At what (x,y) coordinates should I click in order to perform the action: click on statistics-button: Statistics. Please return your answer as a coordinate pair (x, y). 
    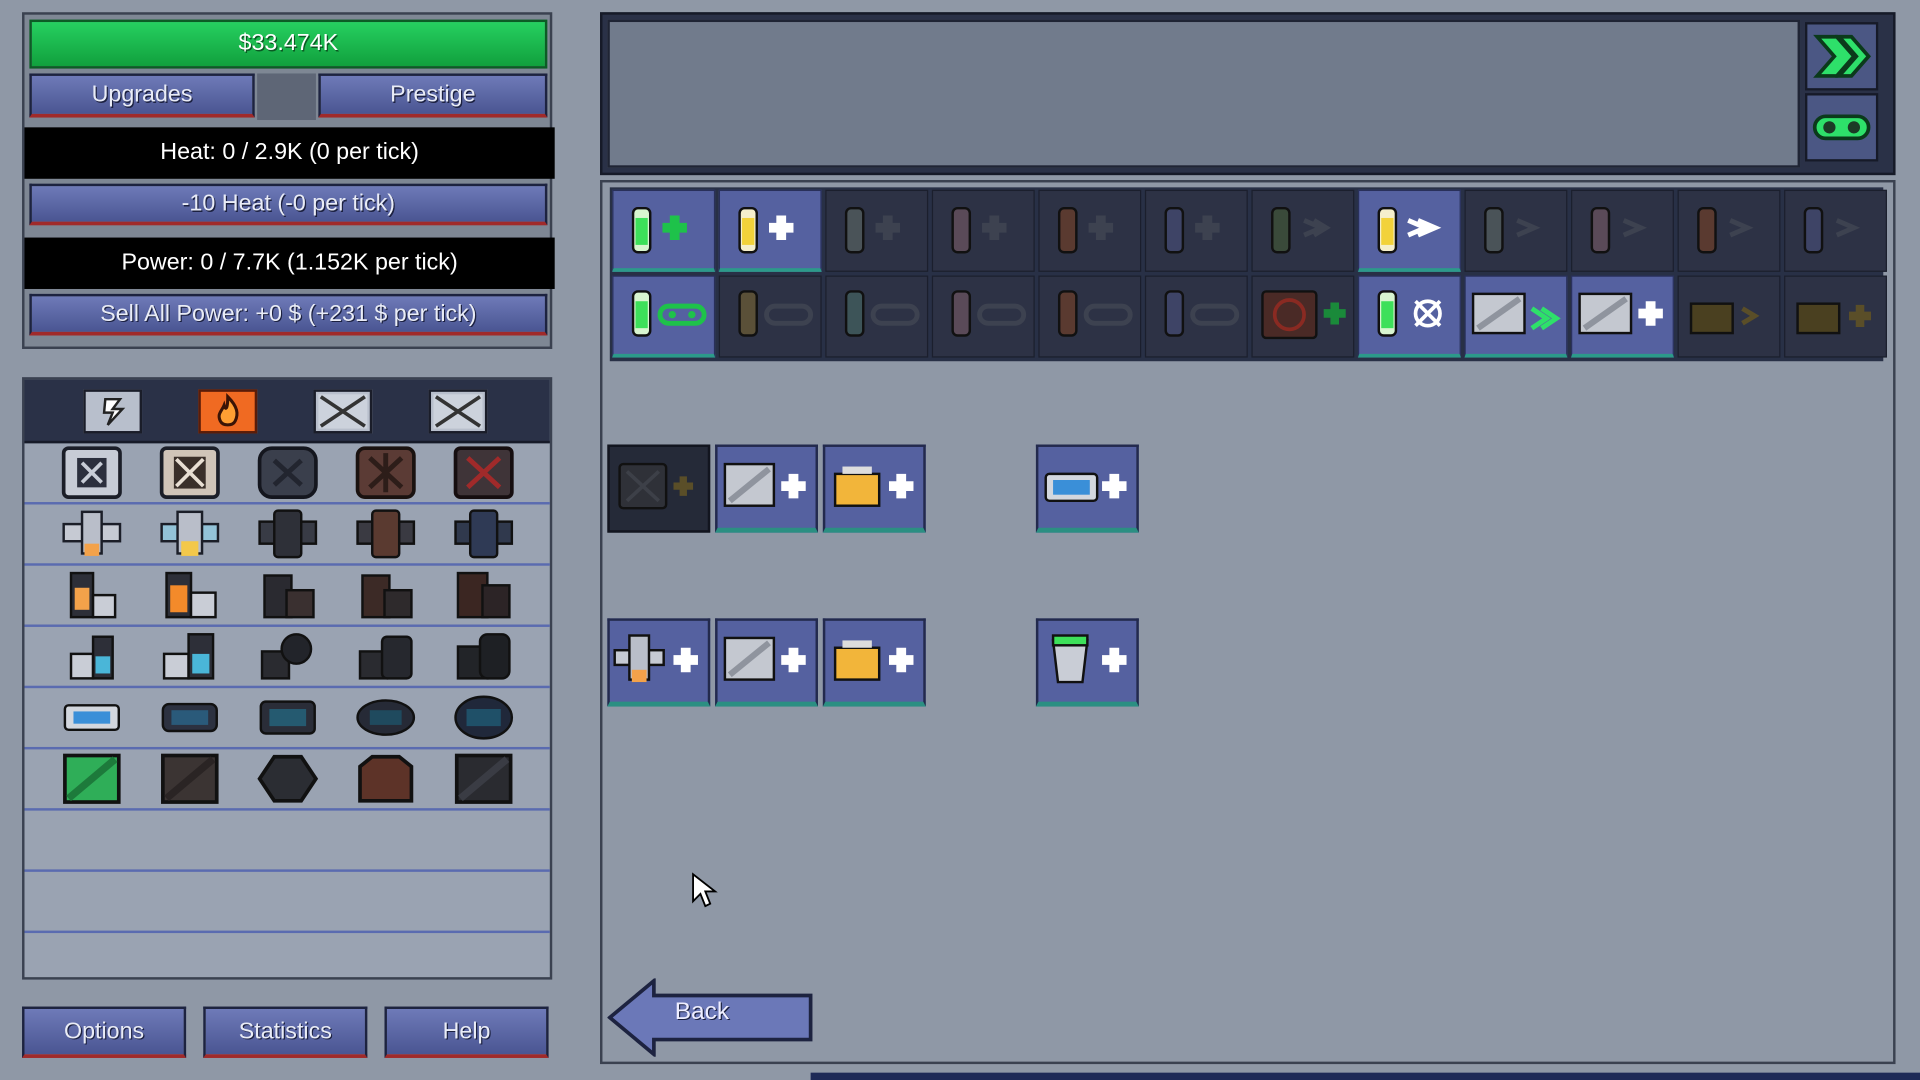
    Looking at the image, I should click on (285, 1032).